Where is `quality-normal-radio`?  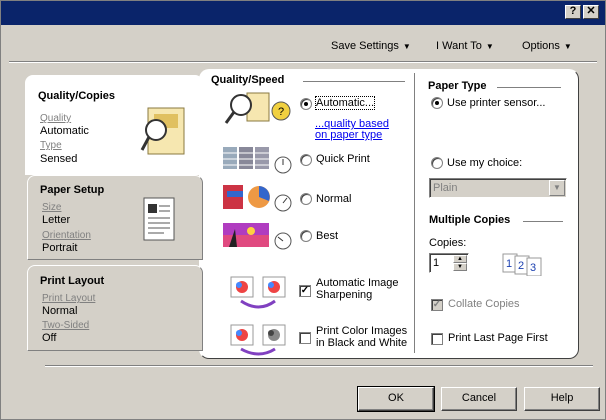
quality-normal-radio is located at coordinates (306, 199).